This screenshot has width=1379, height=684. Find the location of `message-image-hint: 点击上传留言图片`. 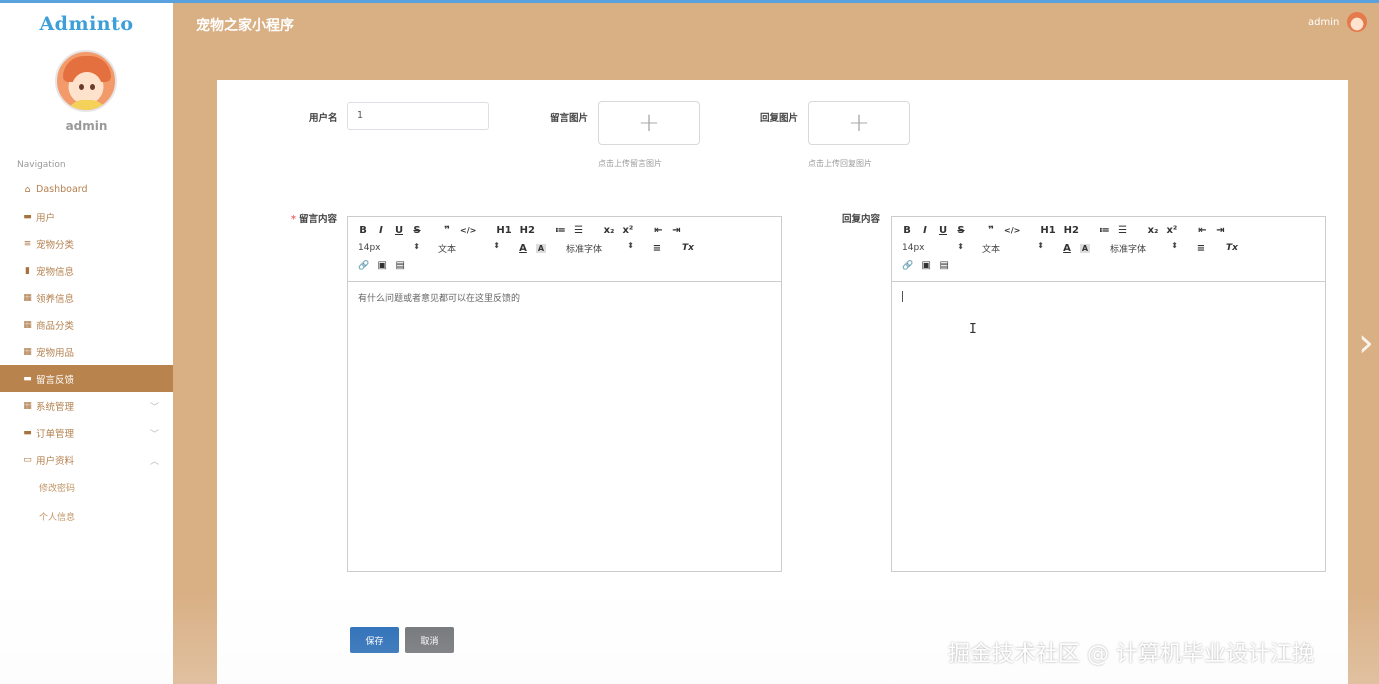

message-image-hint: 点击上传留言图片 is located at coordinates (630, 163).